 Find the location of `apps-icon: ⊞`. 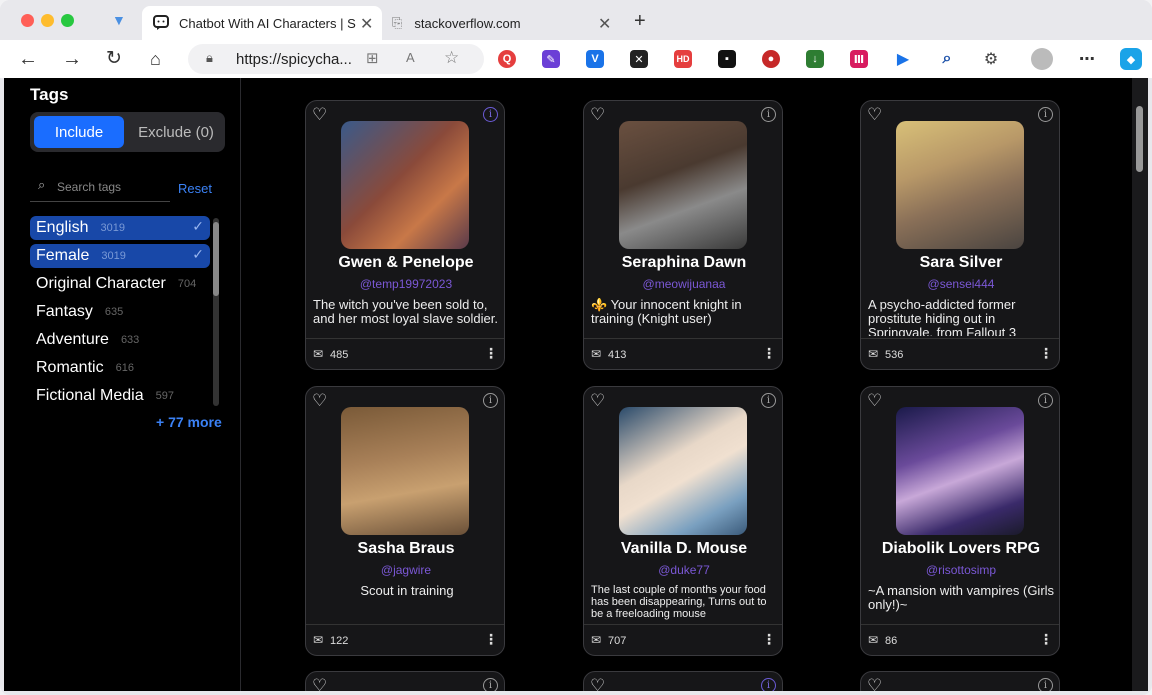

apps-icon: ⊞ is located at coordinates (372, 58).